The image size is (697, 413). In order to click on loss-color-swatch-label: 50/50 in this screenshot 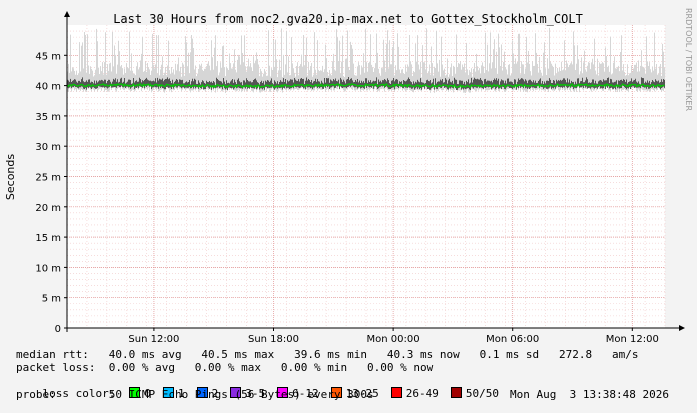, I will do `click(482, 393)`.